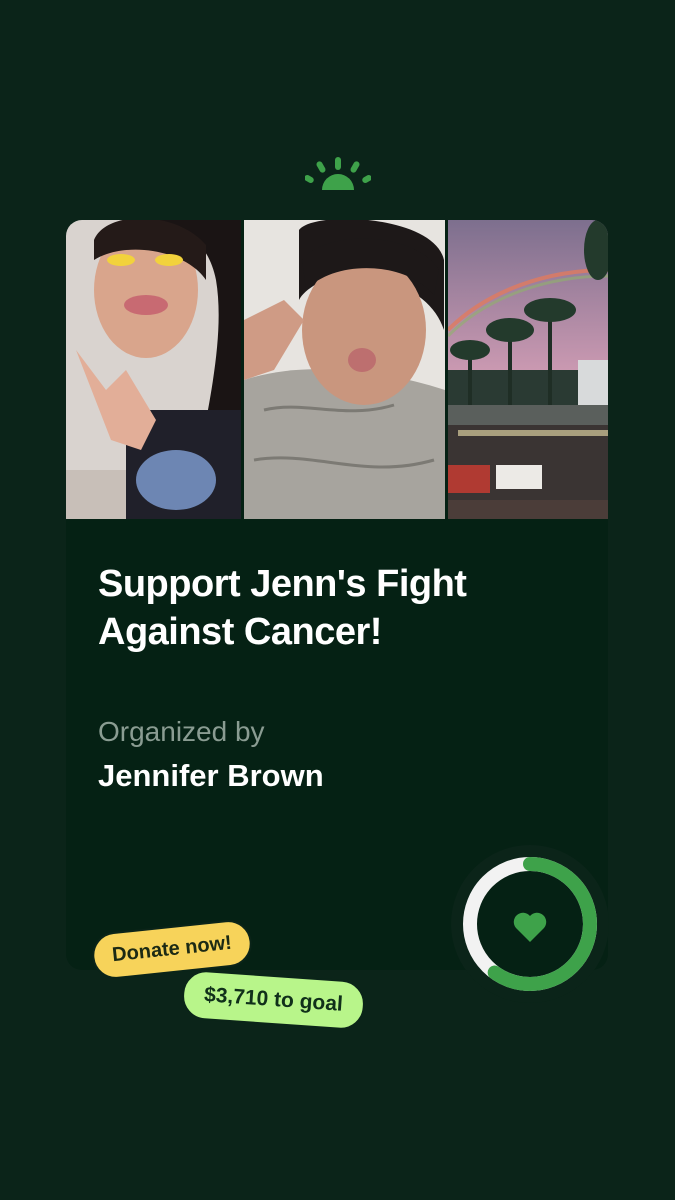  Describe the element at coordinates (344, 369) in the screenshot. I see `photo-woman-hospital-bed` at that location.